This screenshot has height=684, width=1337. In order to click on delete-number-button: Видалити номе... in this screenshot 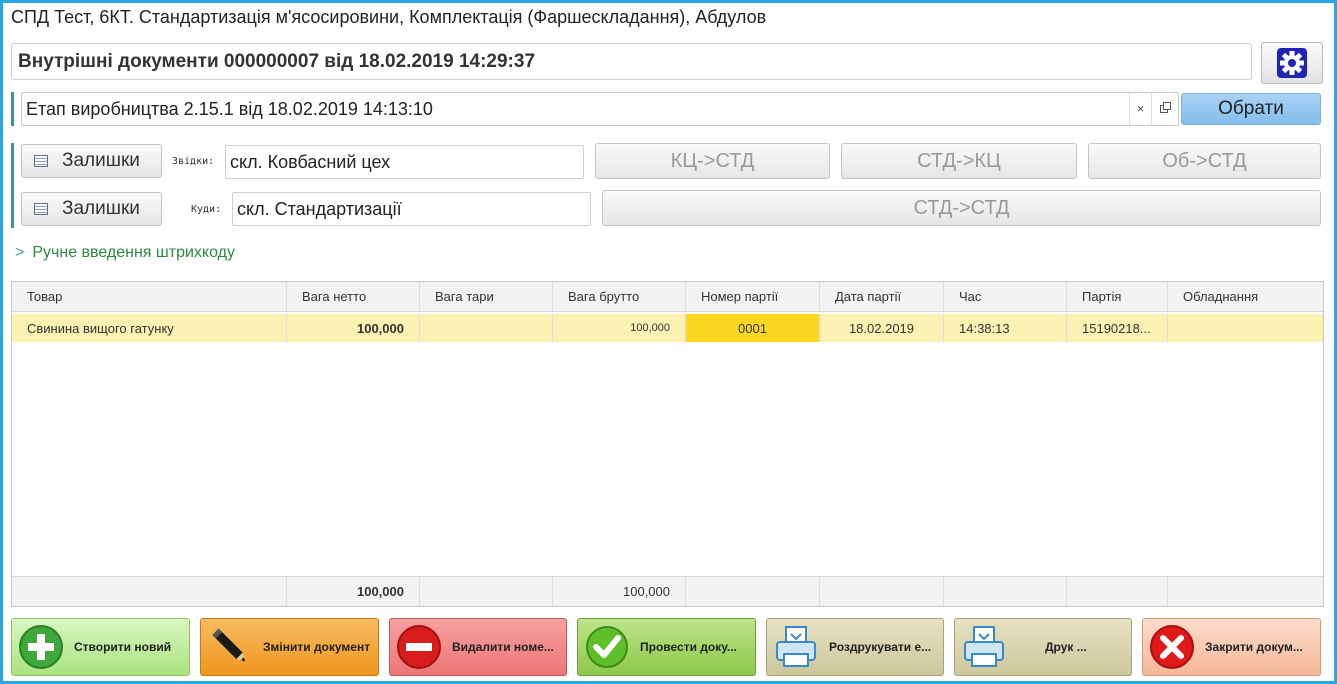, I will do `click(478, 647)`.